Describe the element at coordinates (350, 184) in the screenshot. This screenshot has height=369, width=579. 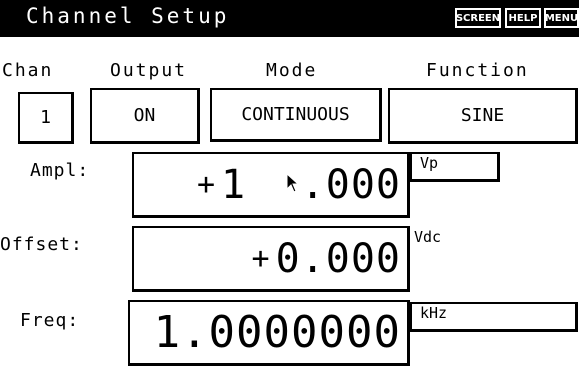
I see `ampl-digits: .000` at that location.